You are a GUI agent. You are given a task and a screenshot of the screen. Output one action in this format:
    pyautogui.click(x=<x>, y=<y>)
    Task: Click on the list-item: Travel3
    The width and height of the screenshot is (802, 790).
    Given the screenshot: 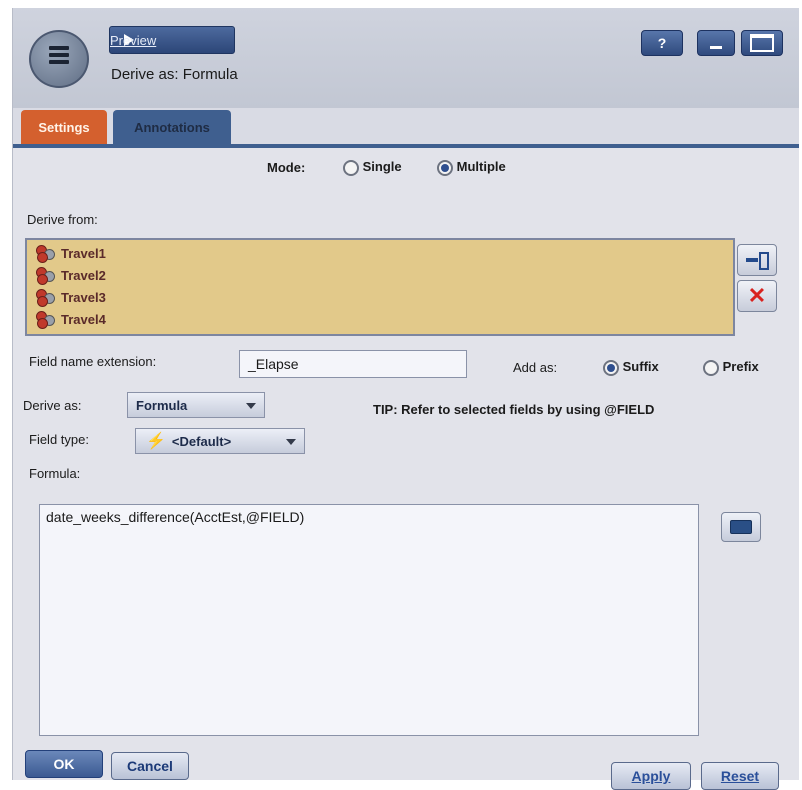 What is the action you would take?
    pyautogui.click(x=70, y=297)
    